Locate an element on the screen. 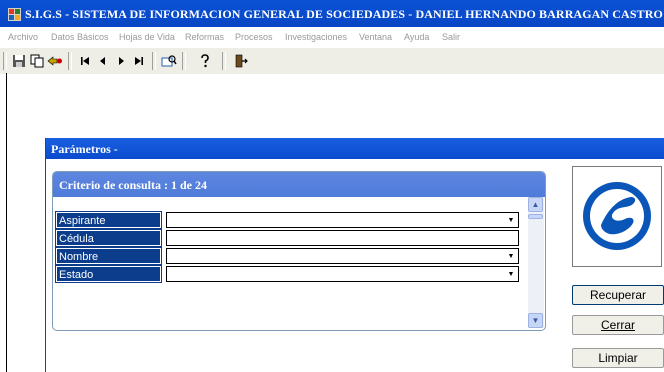  first-record-icon is located at coordinates (85, 61).